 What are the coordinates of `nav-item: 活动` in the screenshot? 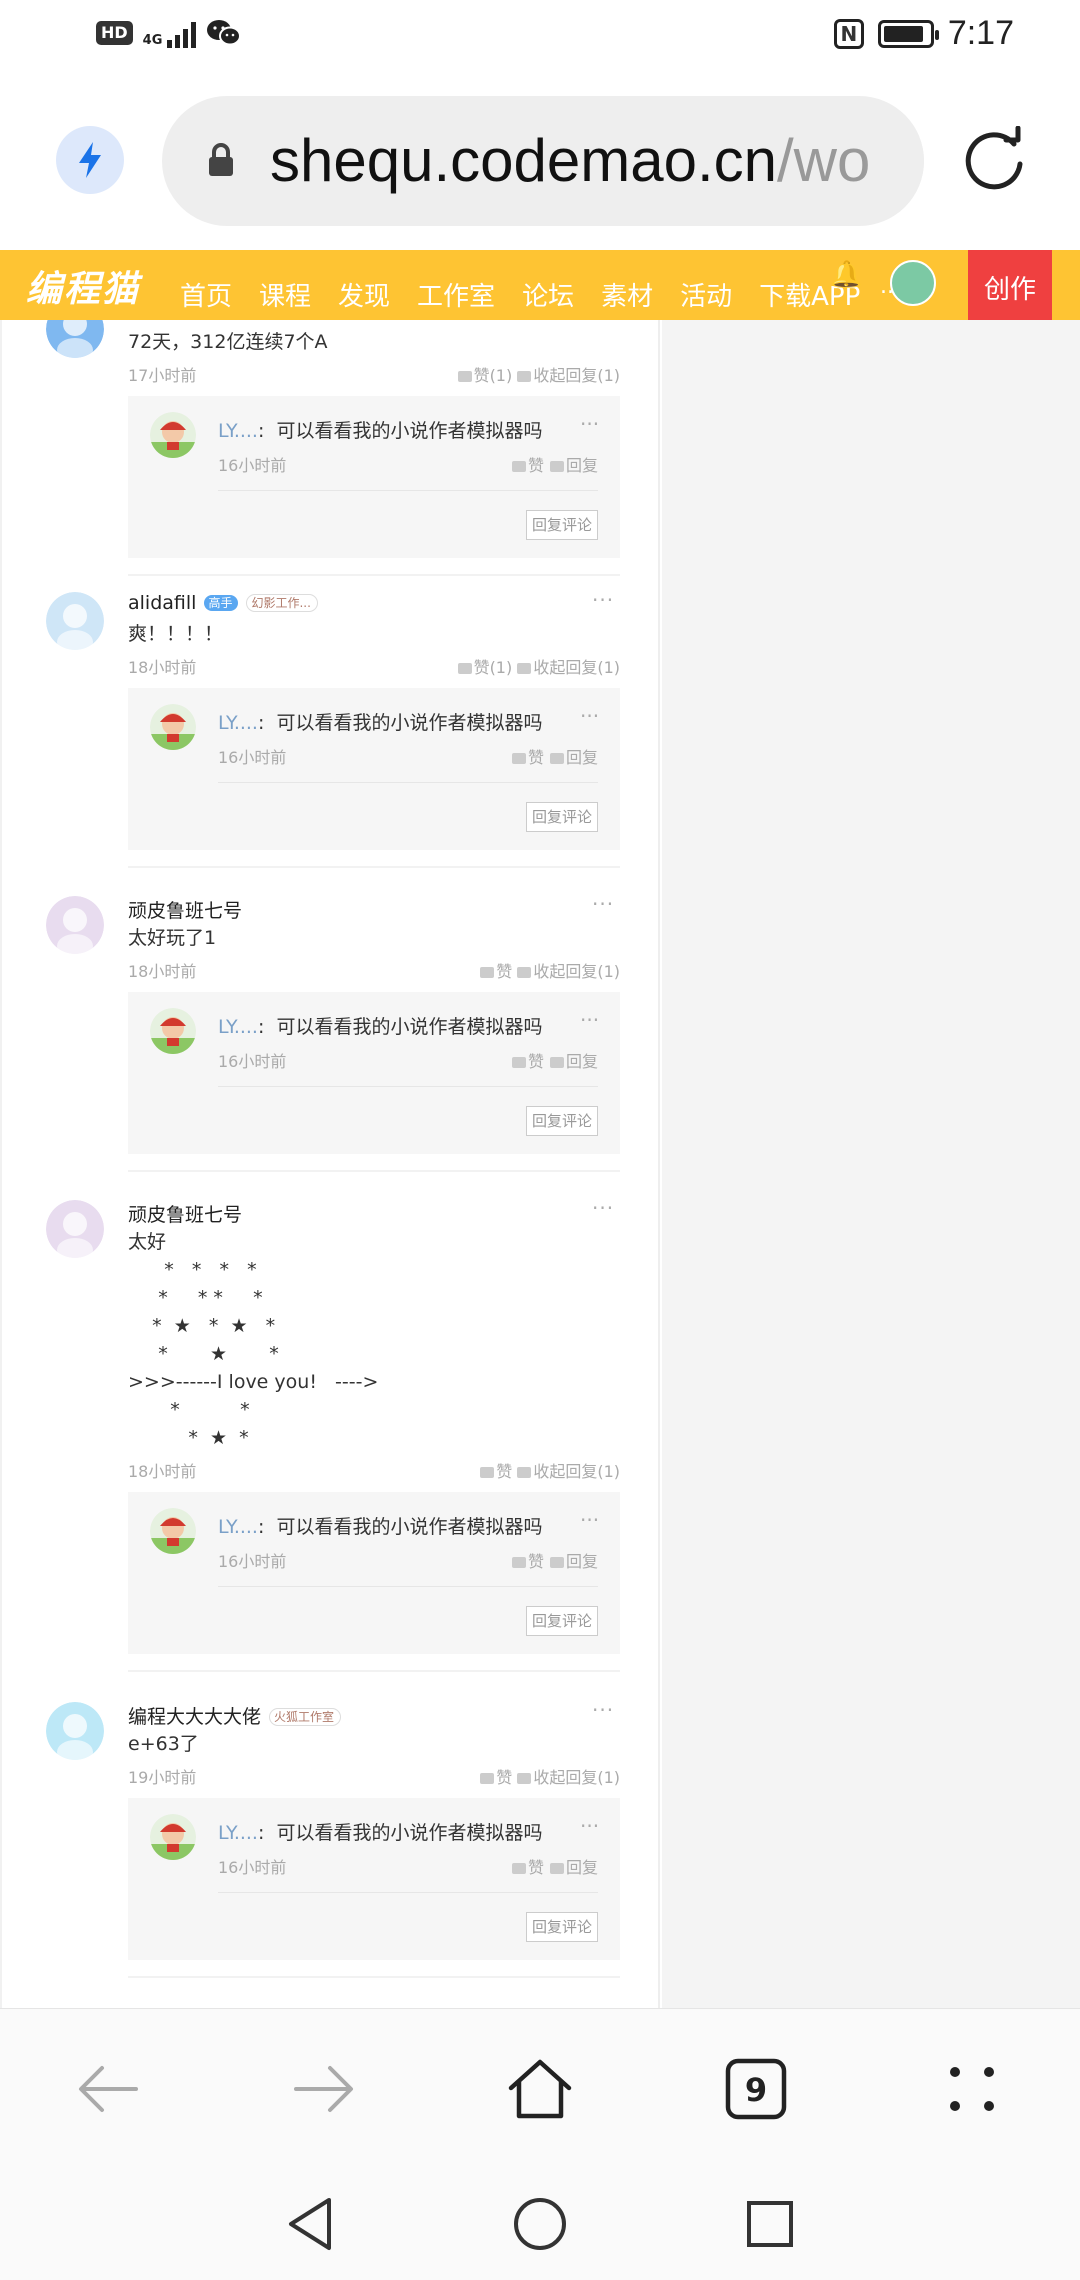 It's located at (706, 294).